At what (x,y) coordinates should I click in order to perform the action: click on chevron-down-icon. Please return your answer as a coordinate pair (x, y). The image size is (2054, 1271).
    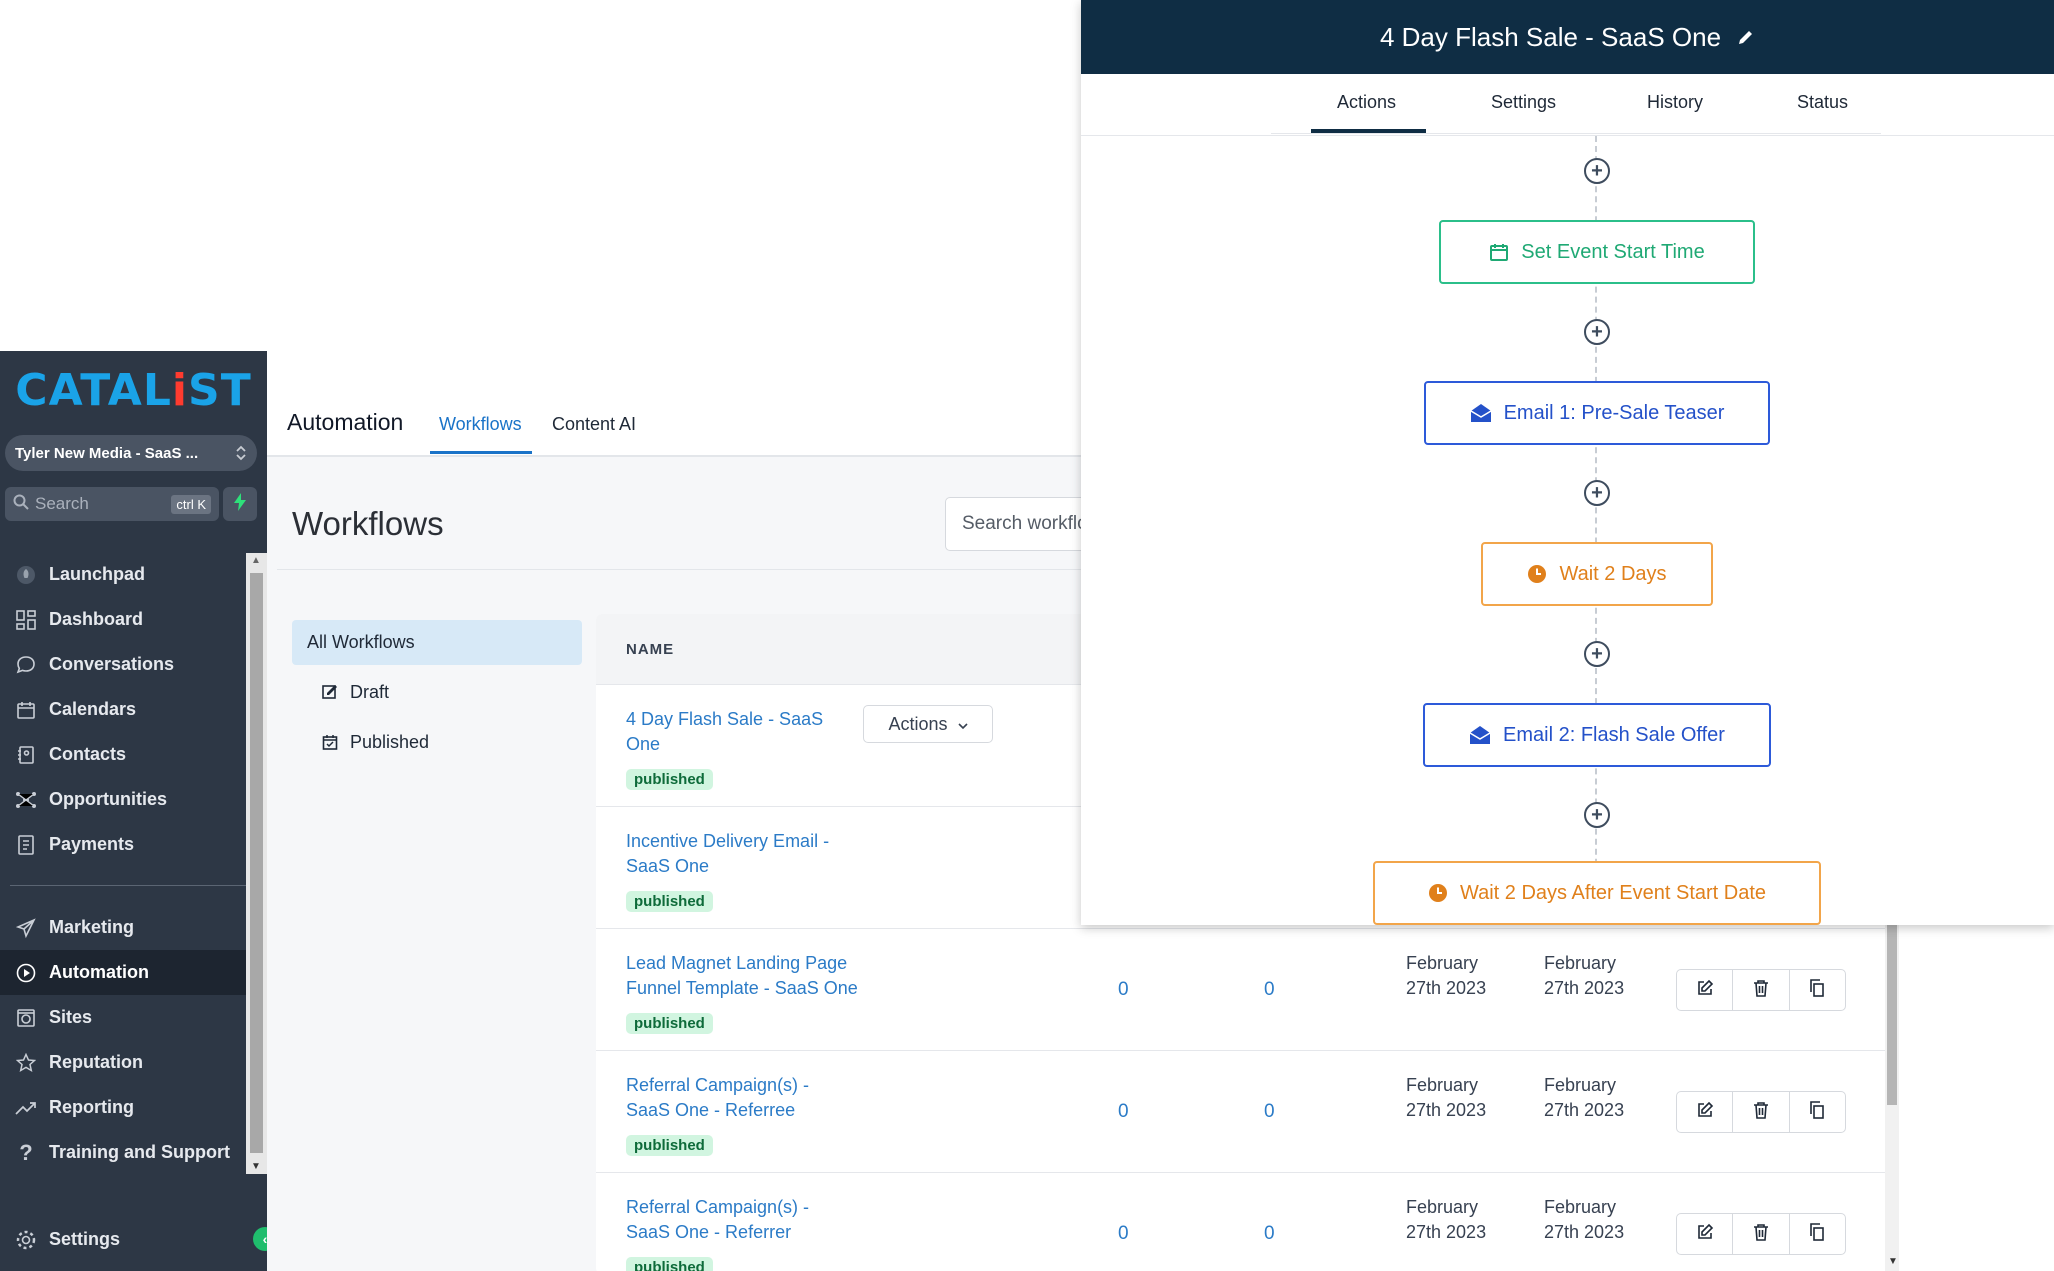
    Looking at the image, I should click on (962, 724).